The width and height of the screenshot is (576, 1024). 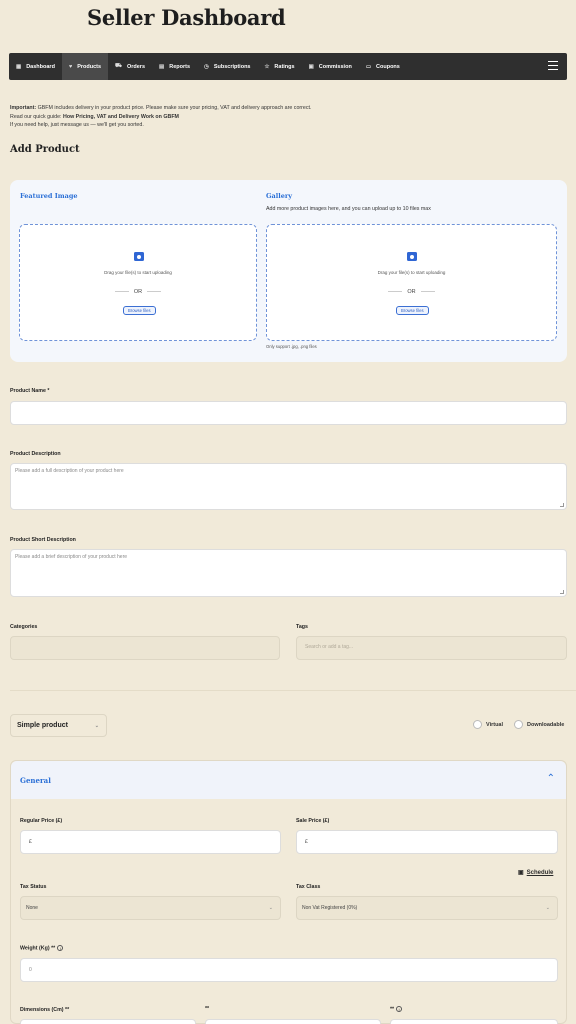 What do you see at coordinates (108, 1021) in the screenshot?
I see `length-input` at bounding box center [108, 1021].